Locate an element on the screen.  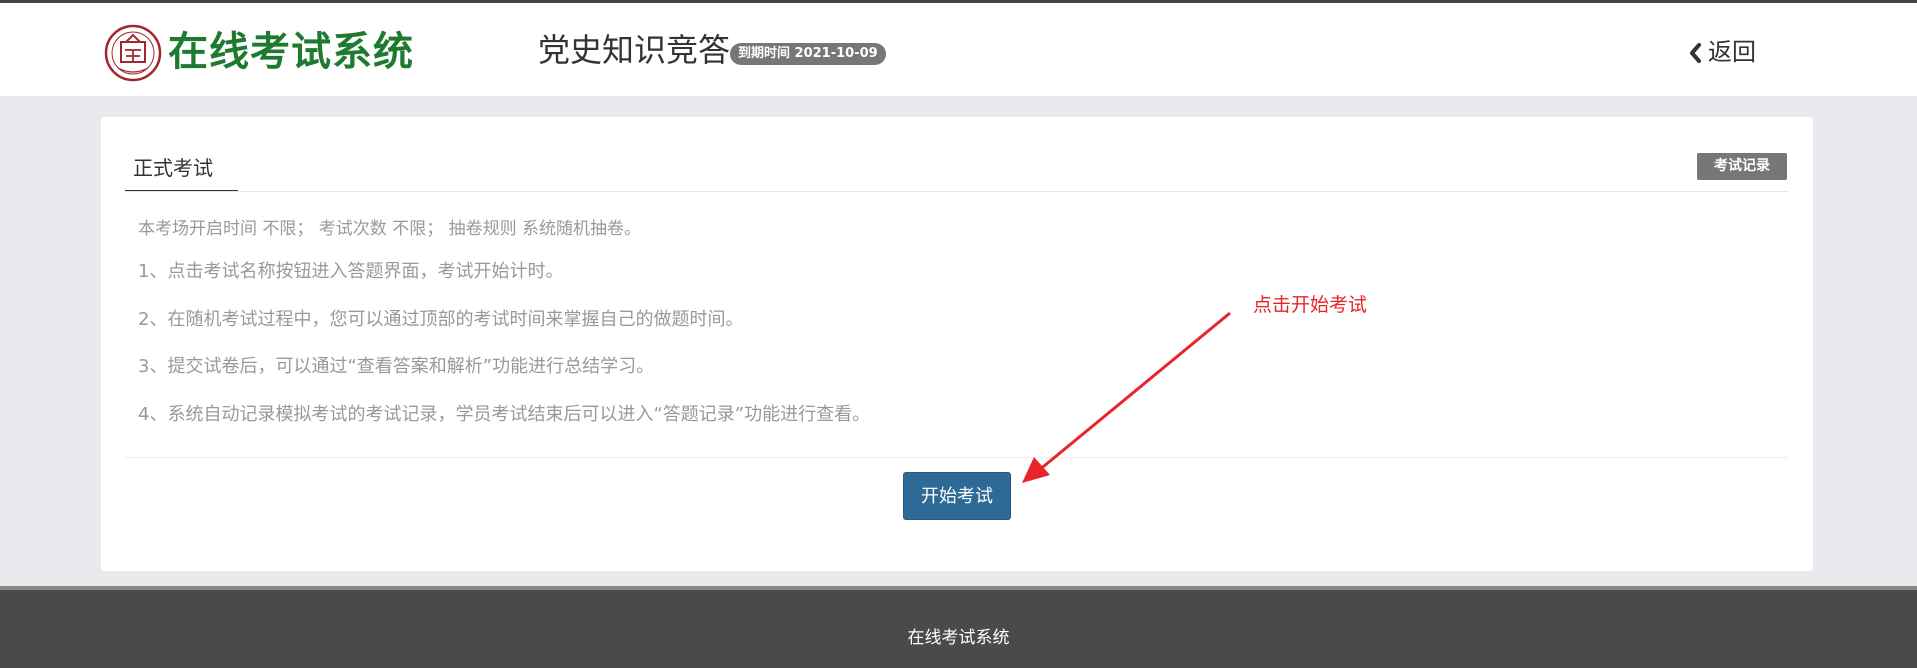
tab-formal-exam: 正式考试 is located at coordinates (181, 172).